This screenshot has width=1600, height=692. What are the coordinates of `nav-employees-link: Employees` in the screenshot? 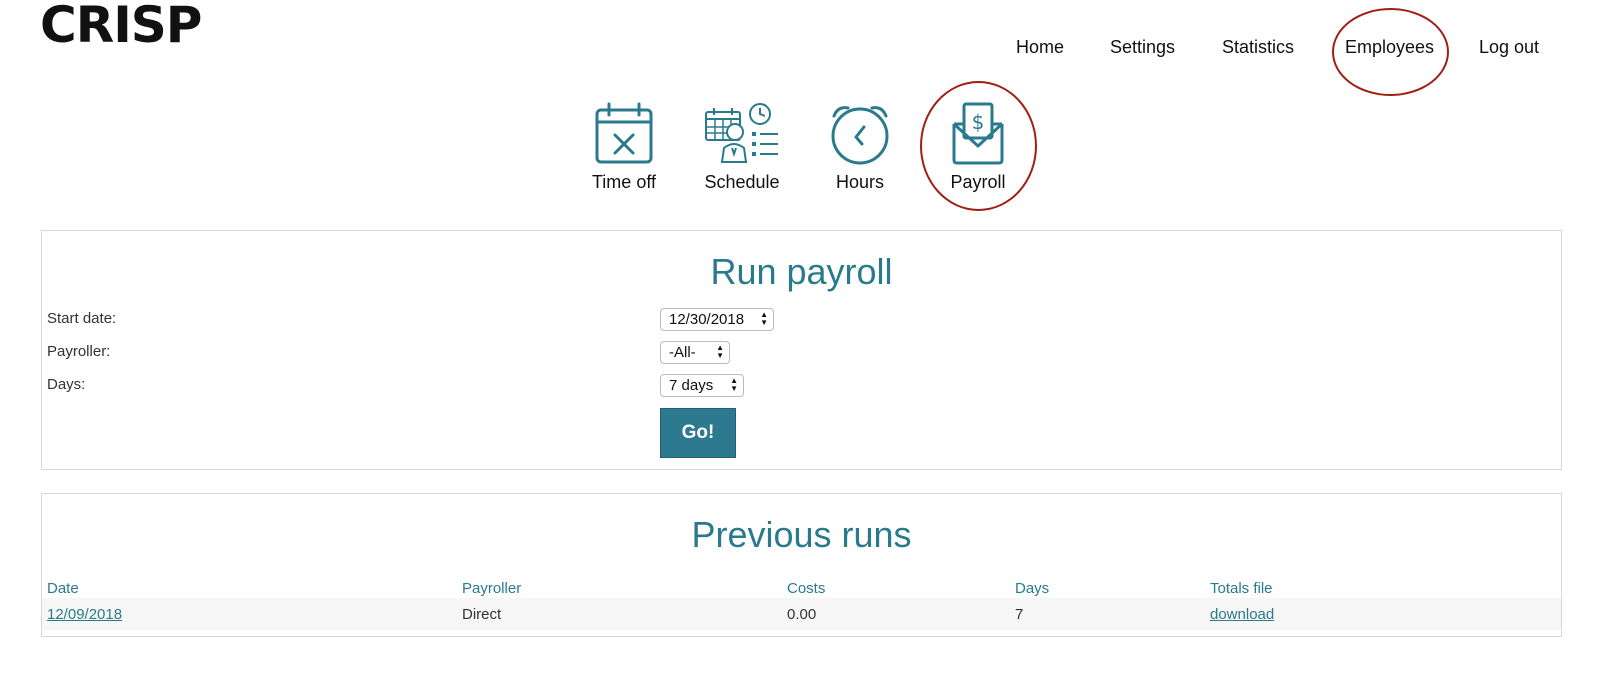 It's located at (1389, 47).